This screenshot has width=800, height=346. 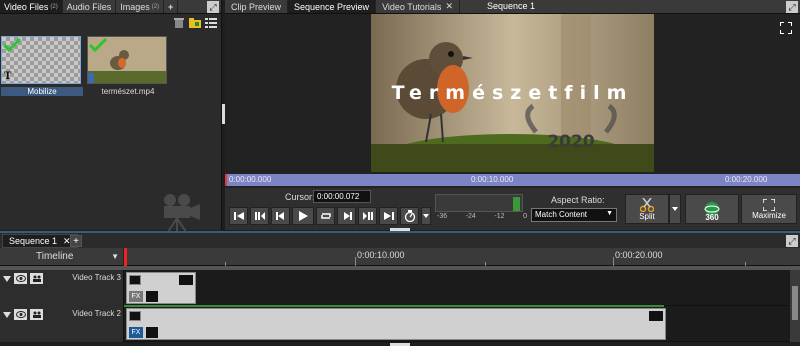 I want to click on cursor-label: Cursor:, so click(x=300, y=197).